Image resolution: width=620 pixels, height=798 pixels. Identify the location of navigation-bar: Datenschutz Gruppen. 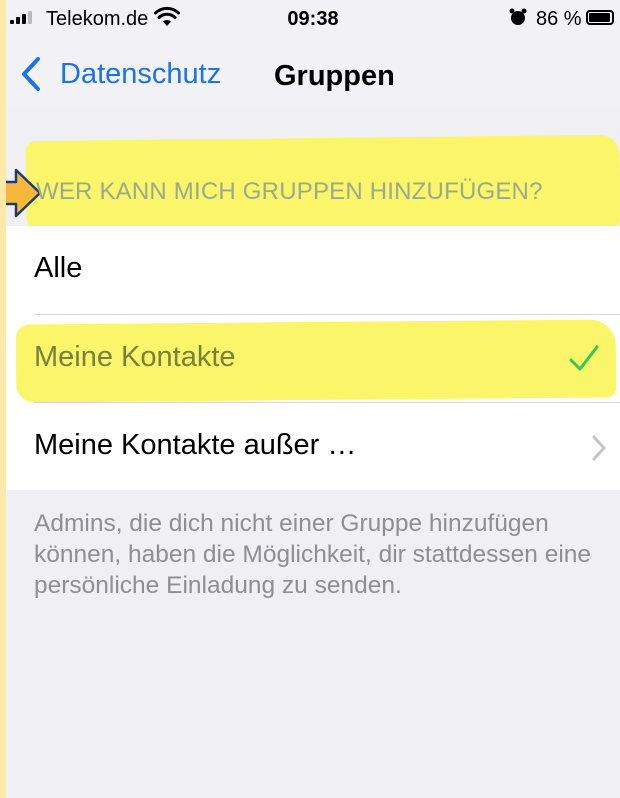
(313, 73).